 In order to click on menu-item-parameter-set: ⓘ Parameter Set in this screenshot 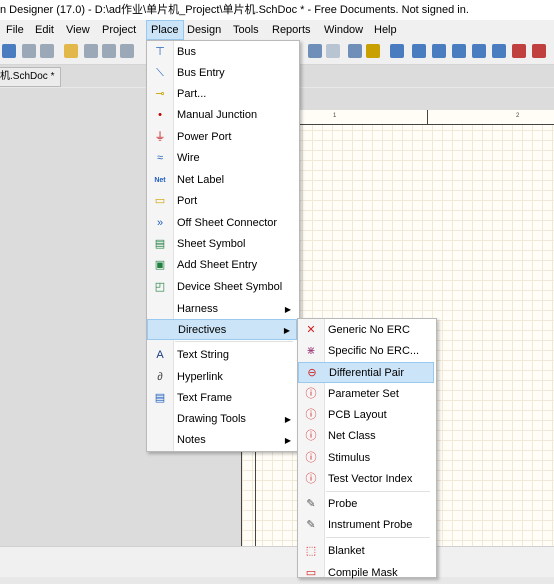, I will do `click(366, 394)`.